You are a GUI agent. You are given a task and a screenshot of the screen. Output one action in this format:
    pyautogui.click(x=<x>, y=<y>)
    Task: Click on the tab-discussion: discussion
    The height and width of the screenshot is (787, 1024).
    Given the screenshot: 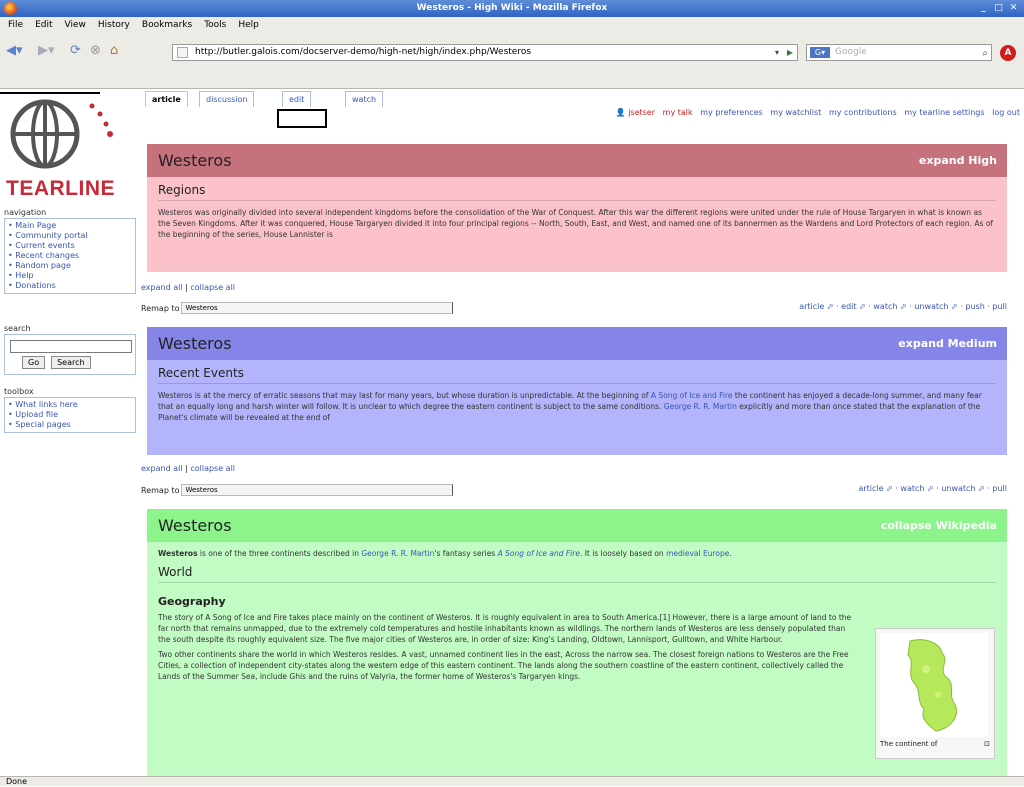 What is the action you would take?
    pyautogui.click(x=227, y=99)
    